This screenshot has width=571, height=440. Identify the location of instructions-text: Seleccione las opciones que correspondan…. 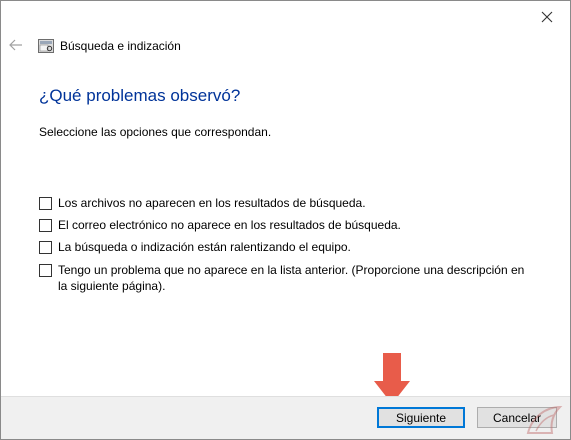
(155, 132).